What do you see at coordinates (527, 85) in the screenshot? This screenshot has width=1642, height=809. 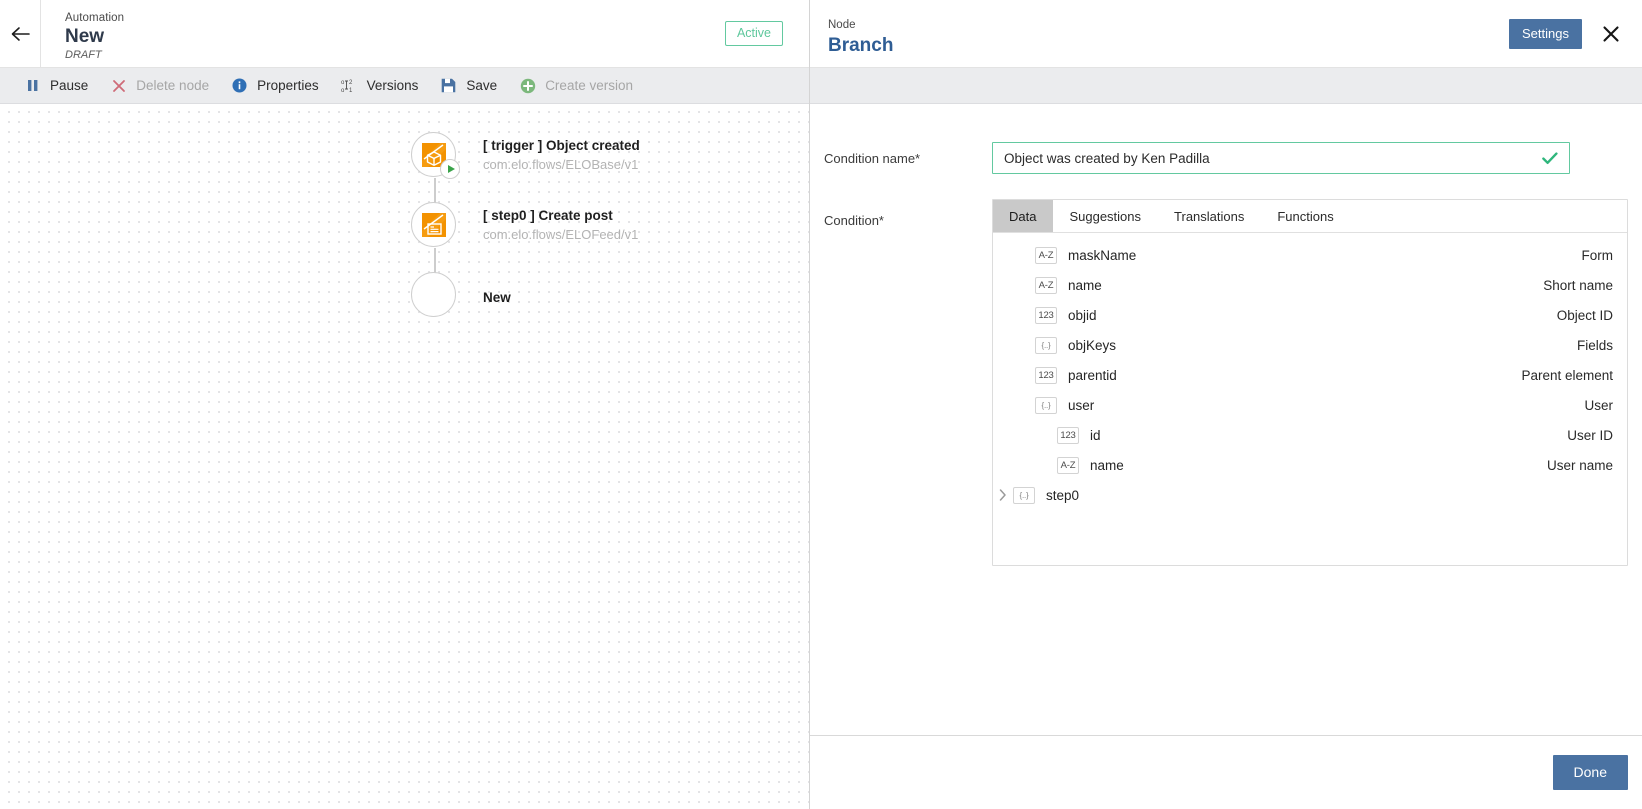 I see `plus-circle-icon` at bounding box center [527, 85].